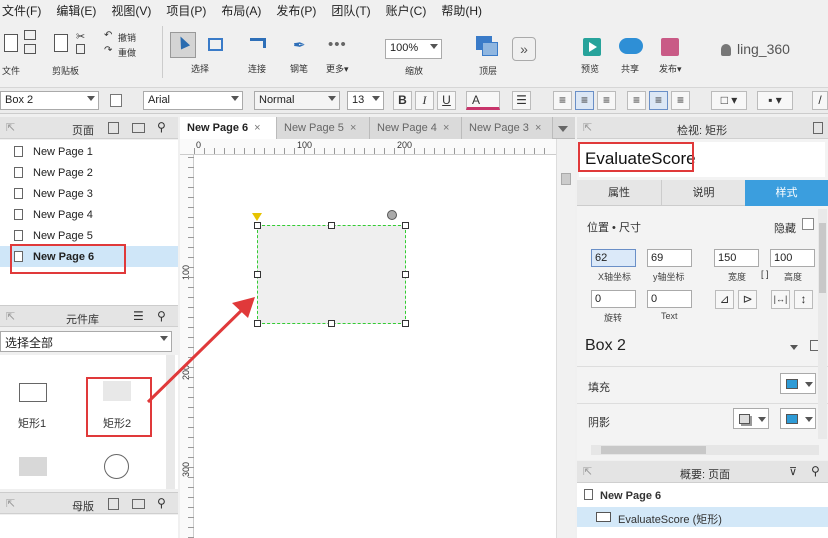 The height and width of the screenshot is (538, 828). I want to click on menu-publish: 发布(P), so click(296, 10).